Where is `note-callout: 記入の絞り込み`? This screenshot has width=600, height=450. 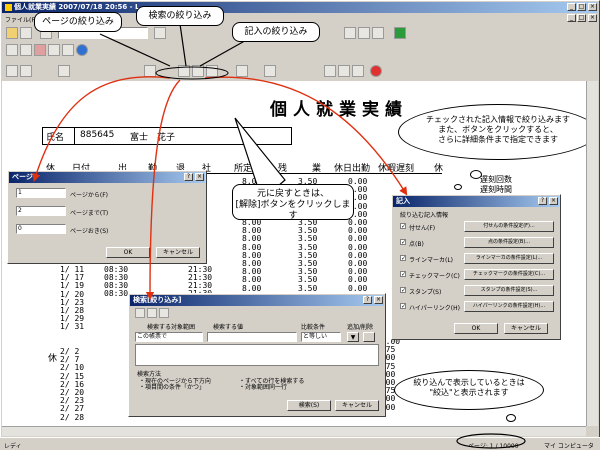 note-callout: 記入の絞り込み is located at coordinates (276, 32).